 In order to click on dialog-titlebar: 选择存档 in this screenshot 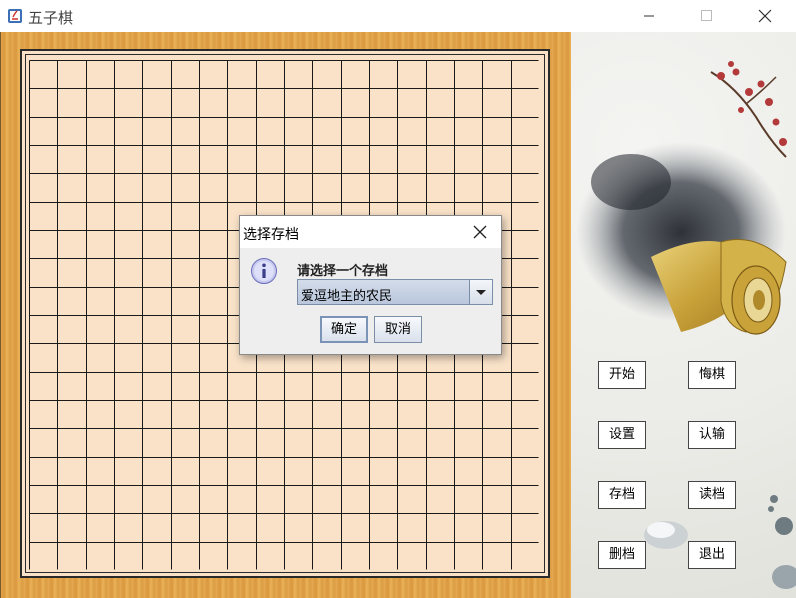, I will do `click(370, 232)`.